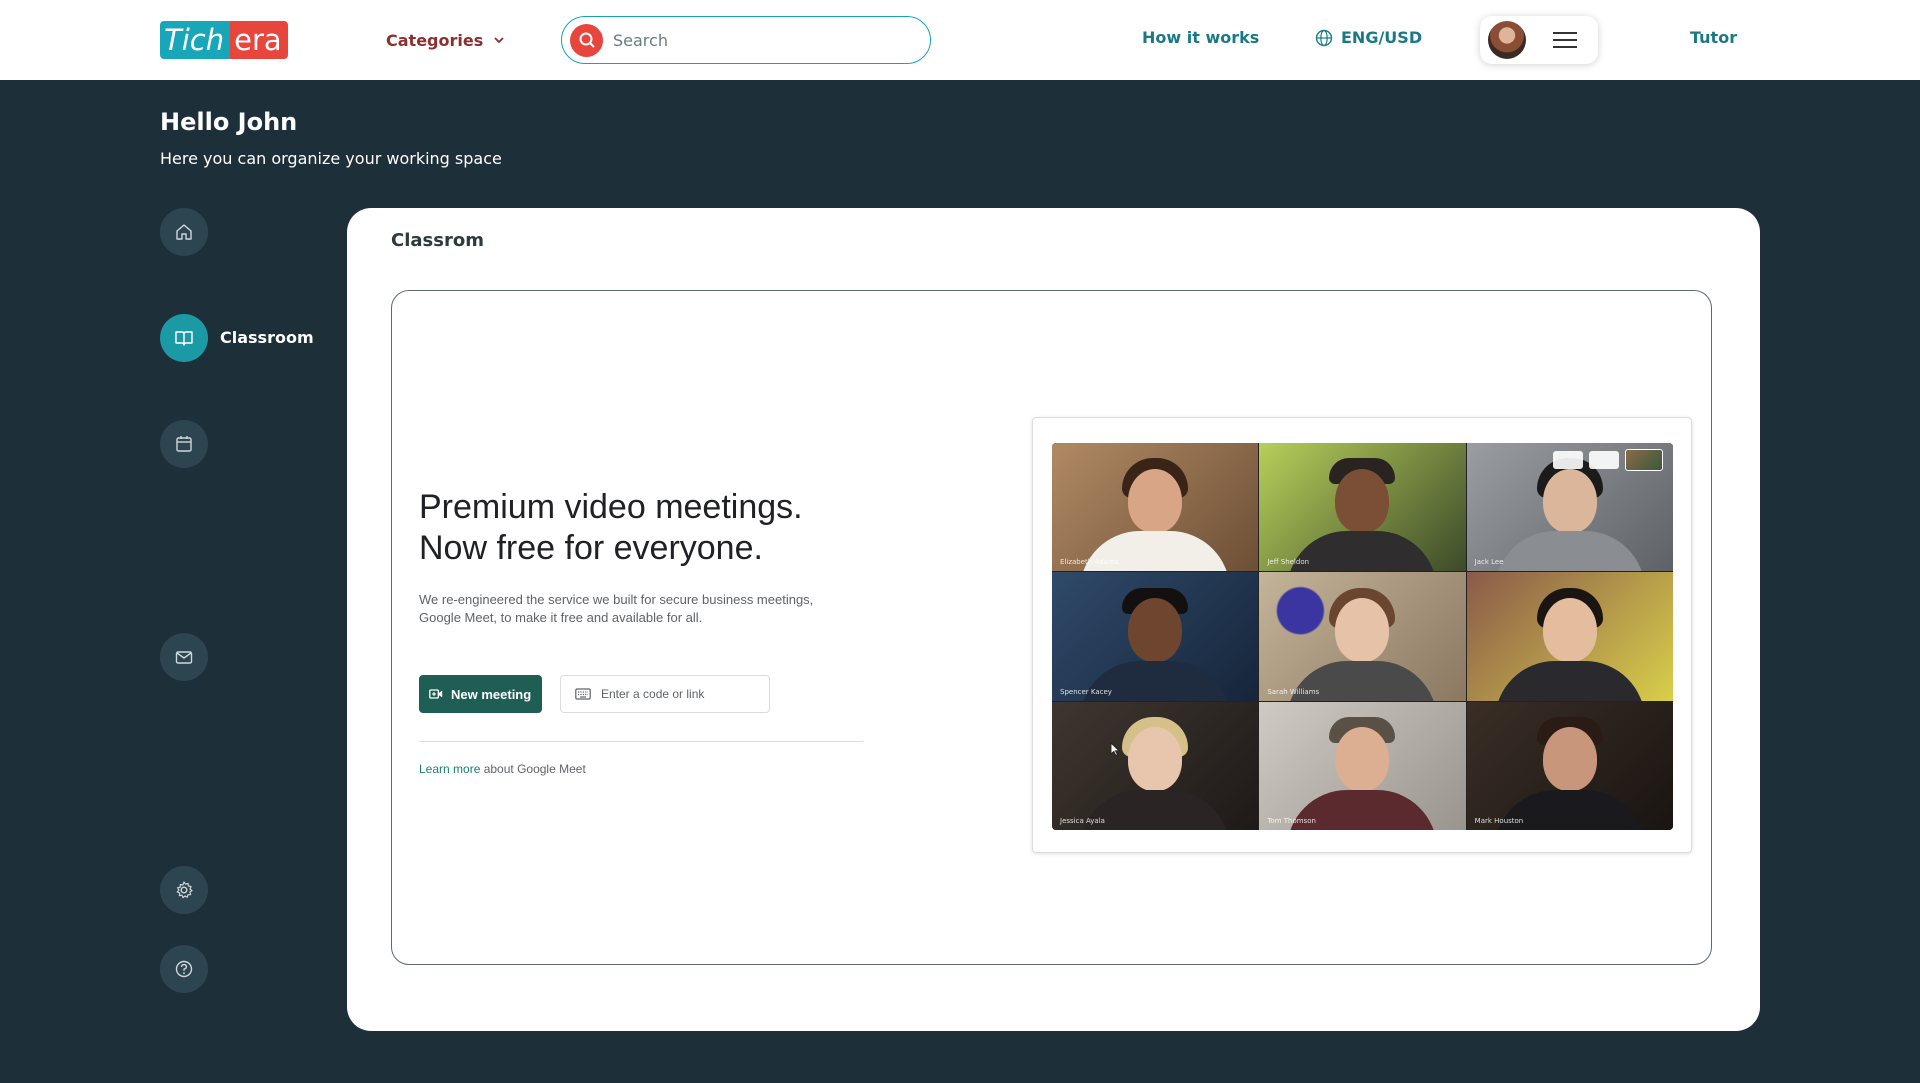 This screenshot has width=1920, height=1083. Describe the element at coordinates (1155, 636) in the screenshot. I see `participant-tile: Spencer Kacey` at that location.